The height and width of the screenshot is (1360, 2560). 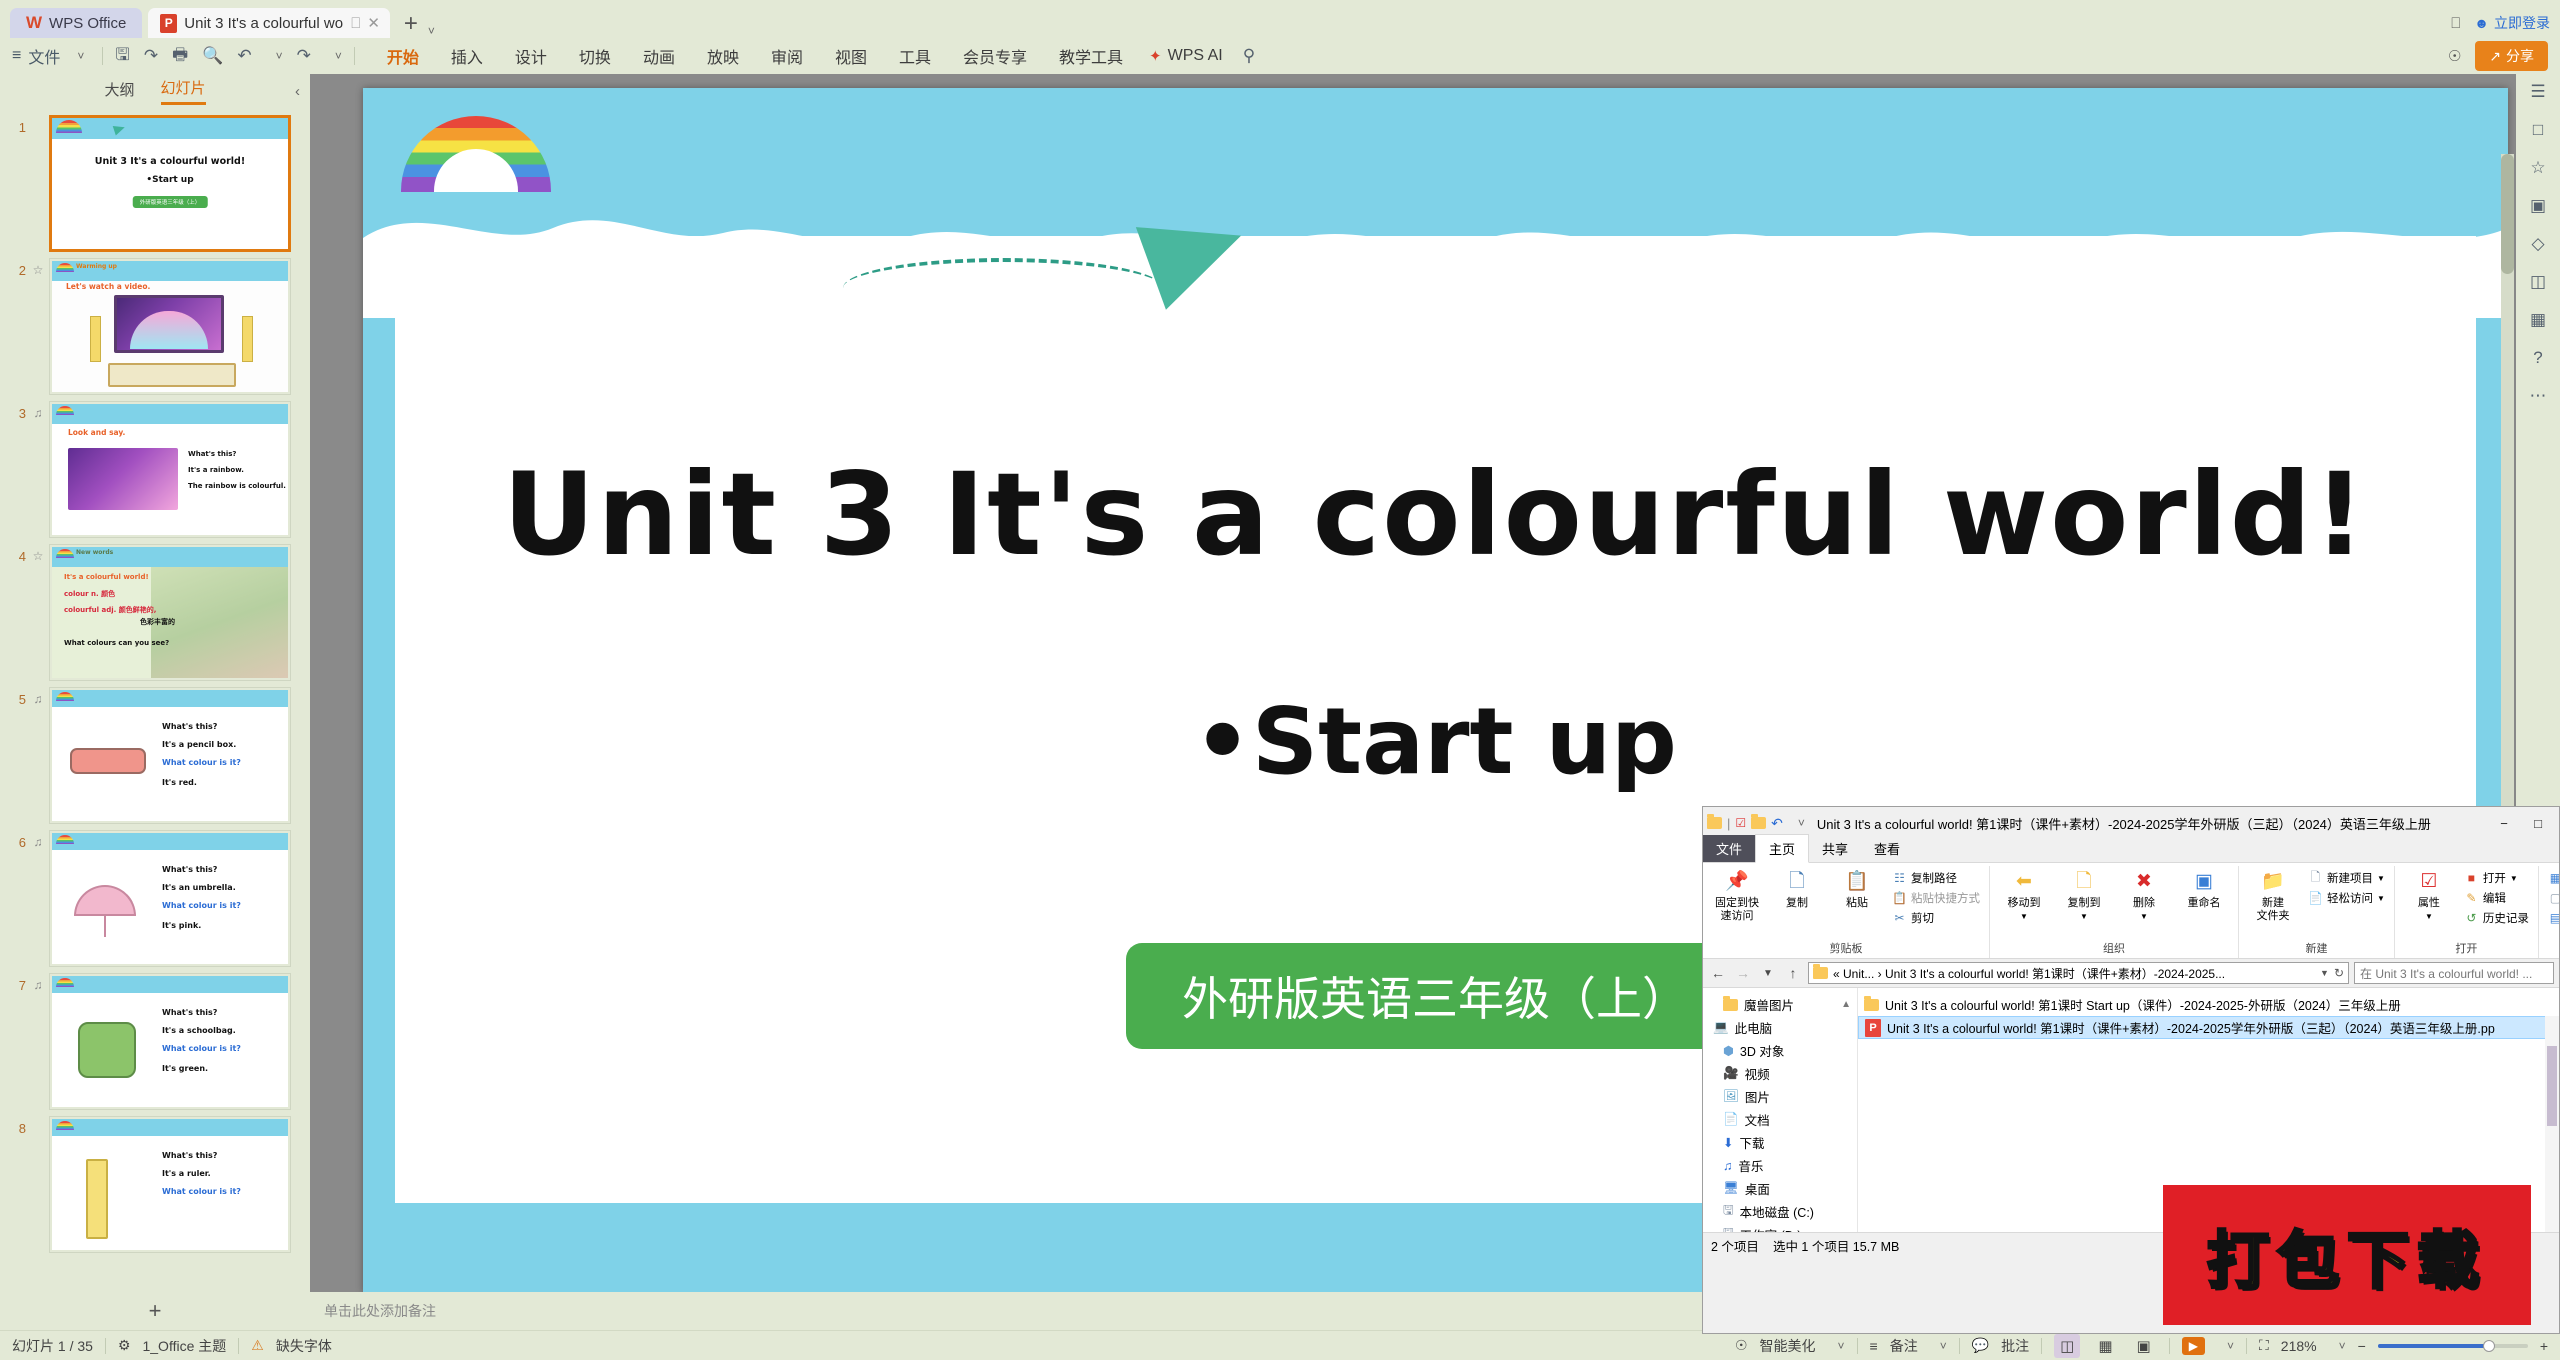 I want to click on redo-icon: ↷, so click(x=304, y=56).